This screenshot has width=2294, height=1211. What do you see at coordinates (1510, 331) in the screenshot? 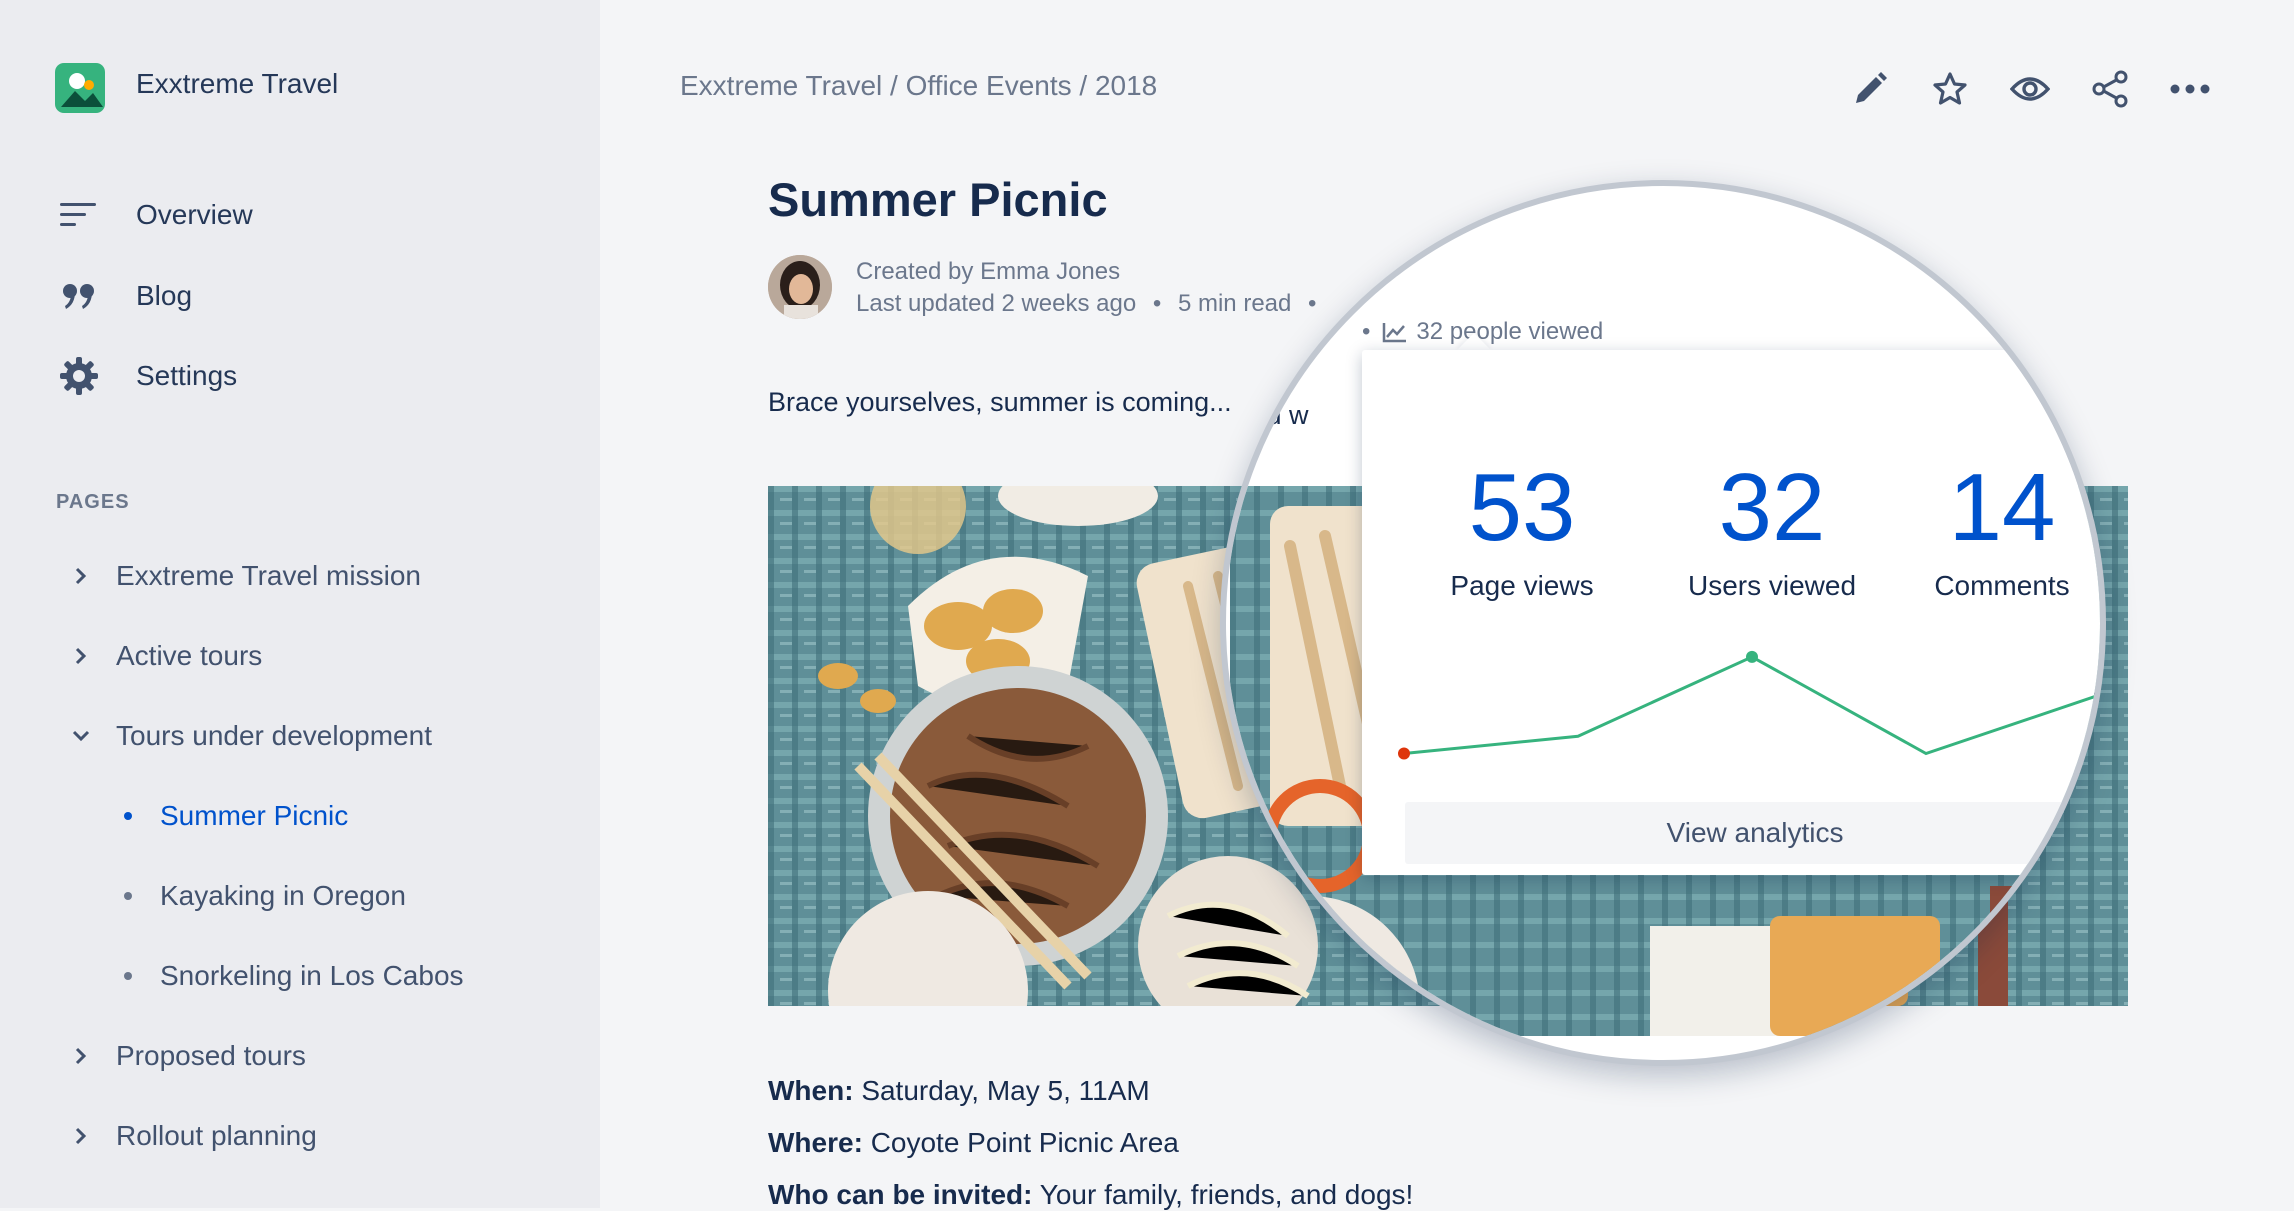
I see `people-viewed-text: 32 people viewed` at bounding box center [1510, 331].